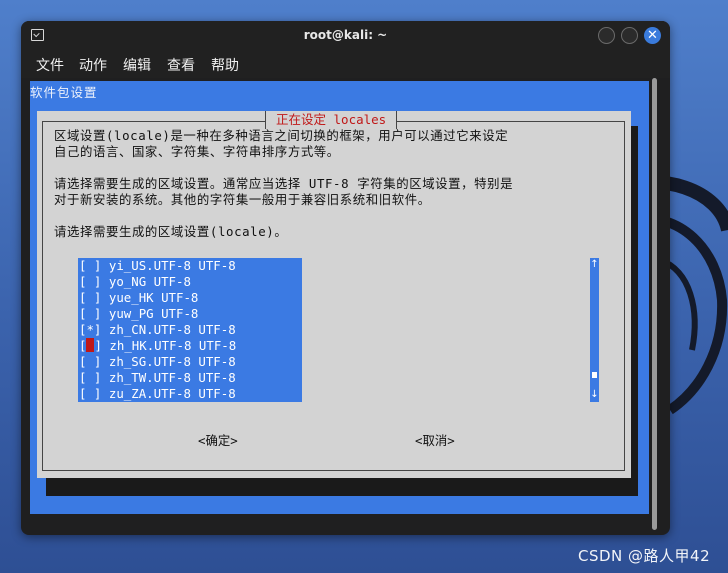 This screenshot has width=728, height=573. What do you see at coordinates (284, 183) in the screenshot?
I see `instruction-line: 请选择需要生成的区域设置。通常应当选择 UTF-8 字符集的区域设置，特别是` at bounding box center [284, 183].